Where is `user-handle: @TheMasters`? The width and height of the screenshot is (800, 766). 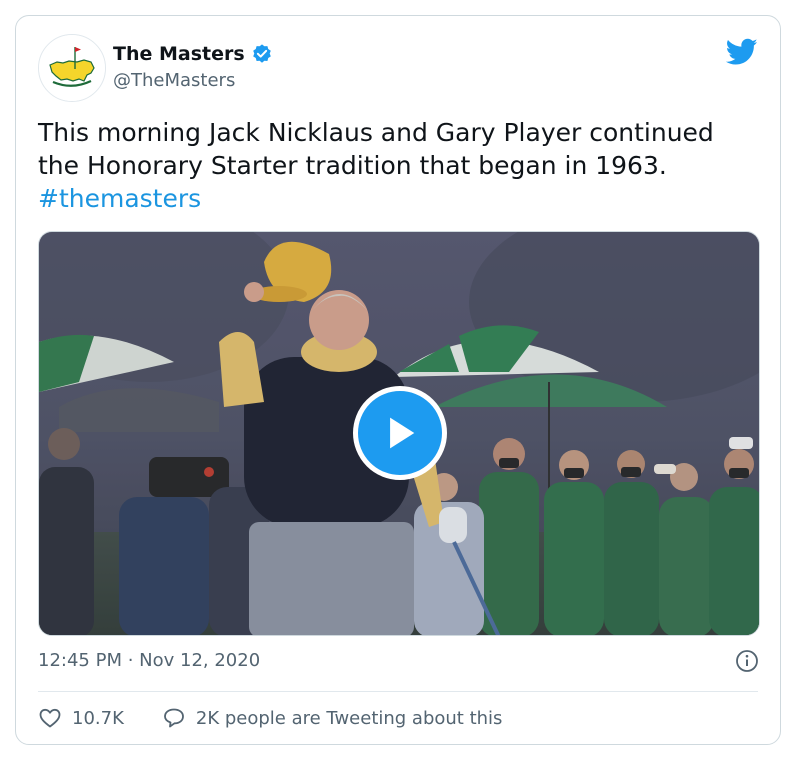 user-handle: @TheMasters is located at coordinates (174, 80).